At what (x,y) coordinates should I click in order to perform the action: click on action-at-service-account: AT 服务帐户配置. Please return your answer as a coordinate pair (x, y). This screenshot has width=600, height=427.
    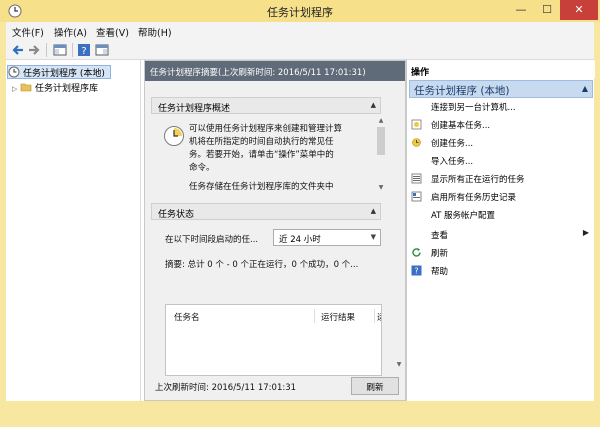
    Looking at the image, I should click on (501, 215).